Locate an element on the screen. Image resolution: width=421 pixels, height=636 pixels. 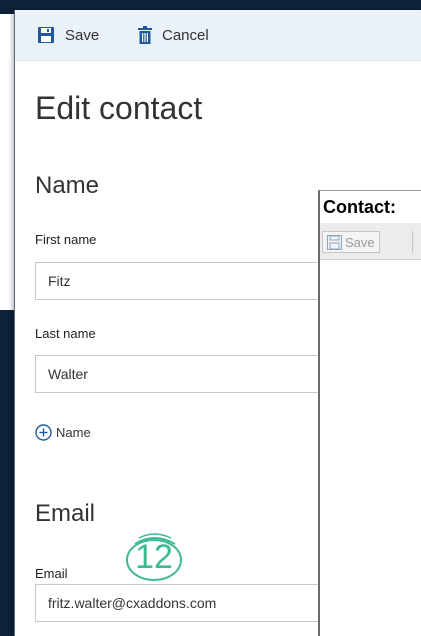
step-badge: 12 is located at coordinates (154, 557).